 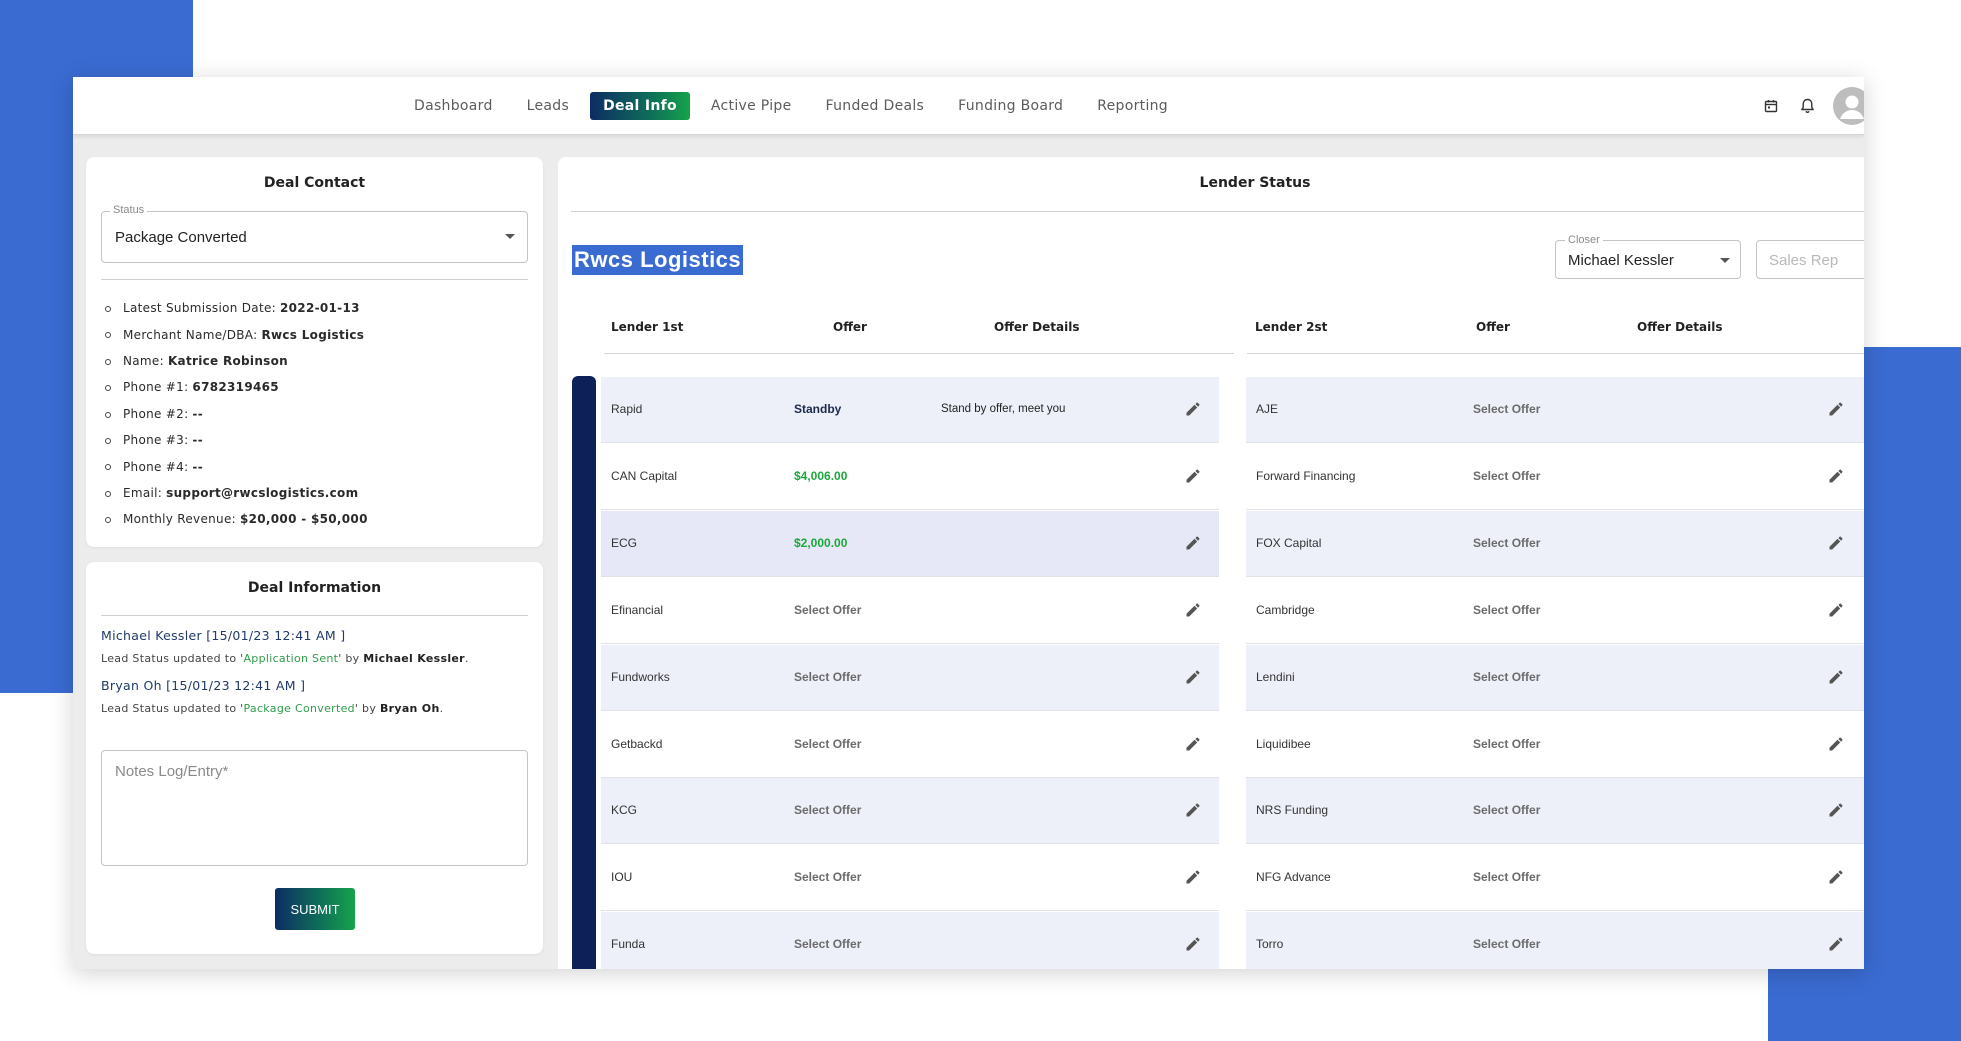 I want to click on contact-field-value: support@rwcslogistics.com, so click(x=262, y=492).